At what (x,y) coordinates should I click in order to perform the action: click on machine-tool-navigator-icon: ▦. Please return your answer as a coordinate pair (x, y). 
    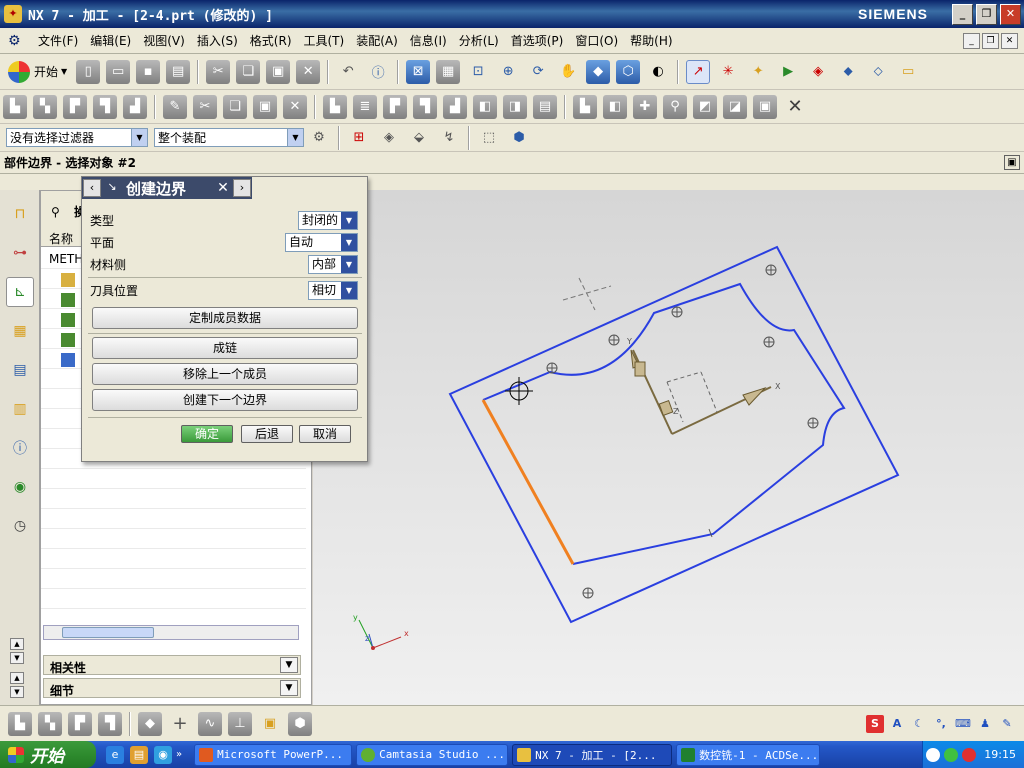
    Looking at the image, I should click on (20, 331).